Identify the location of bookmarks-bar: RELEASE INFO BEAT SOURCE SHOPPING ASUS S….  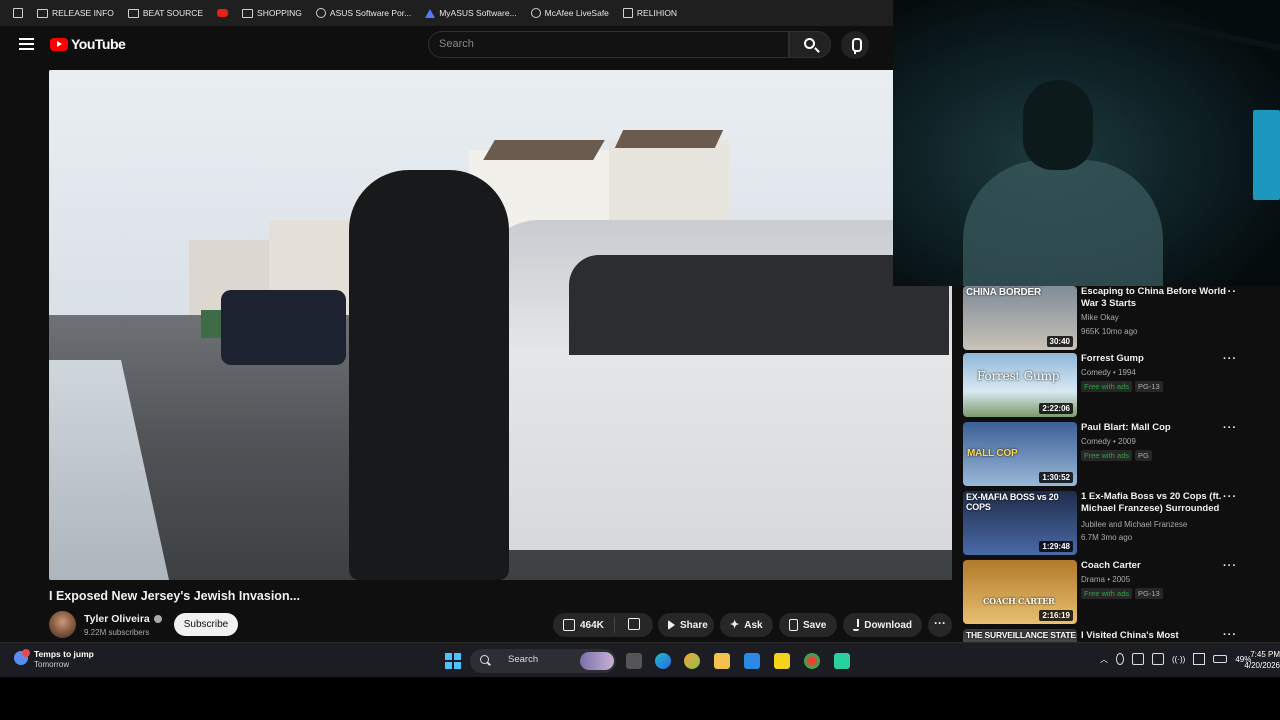
(446, 13).